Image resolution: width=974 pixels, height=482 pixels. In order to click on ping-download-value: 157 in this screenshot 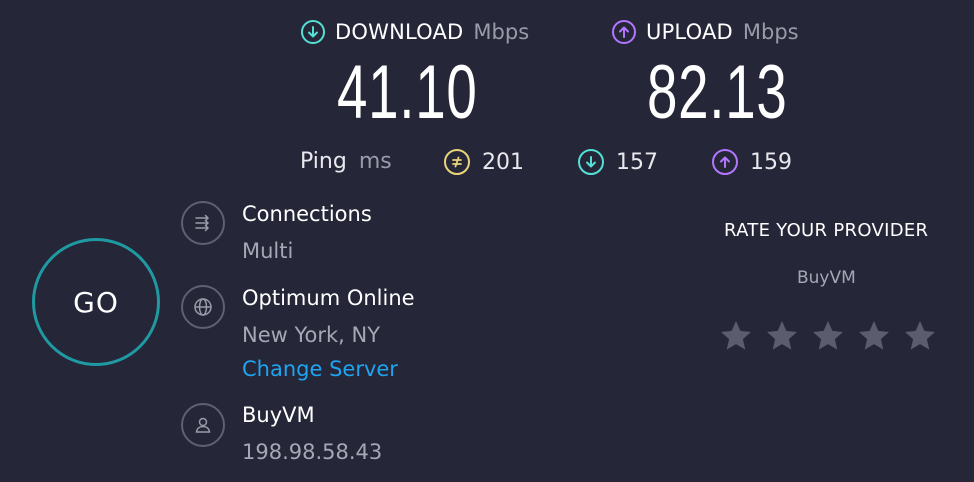, I will do `click(637, 162)`.